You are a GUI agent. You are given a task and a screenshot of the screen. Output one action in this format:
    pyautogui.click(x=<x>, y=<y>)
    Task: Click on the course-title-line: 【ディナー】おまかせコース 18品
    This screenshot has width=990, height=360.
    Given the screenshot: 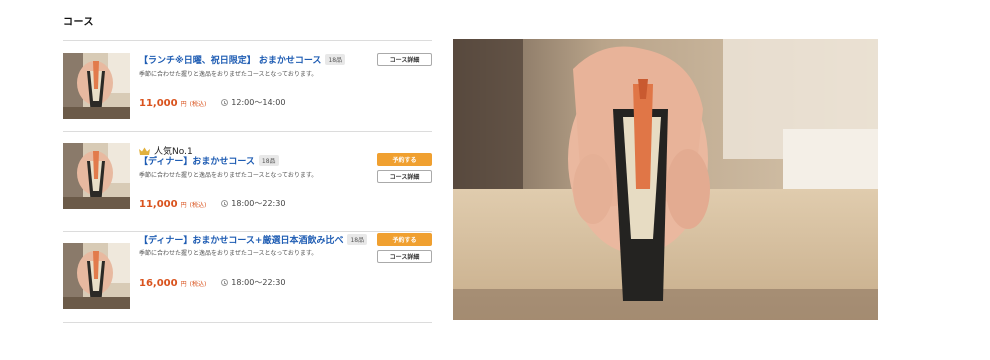 What is the action you would take?
    pyautogui.click(x=253, y=160)
    